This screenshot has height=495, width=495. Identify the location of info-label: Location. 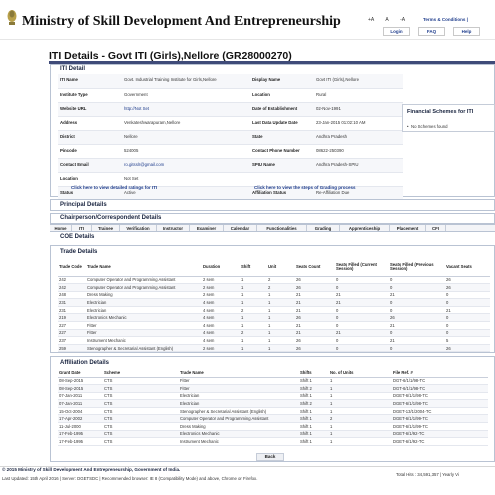
(282, 95).